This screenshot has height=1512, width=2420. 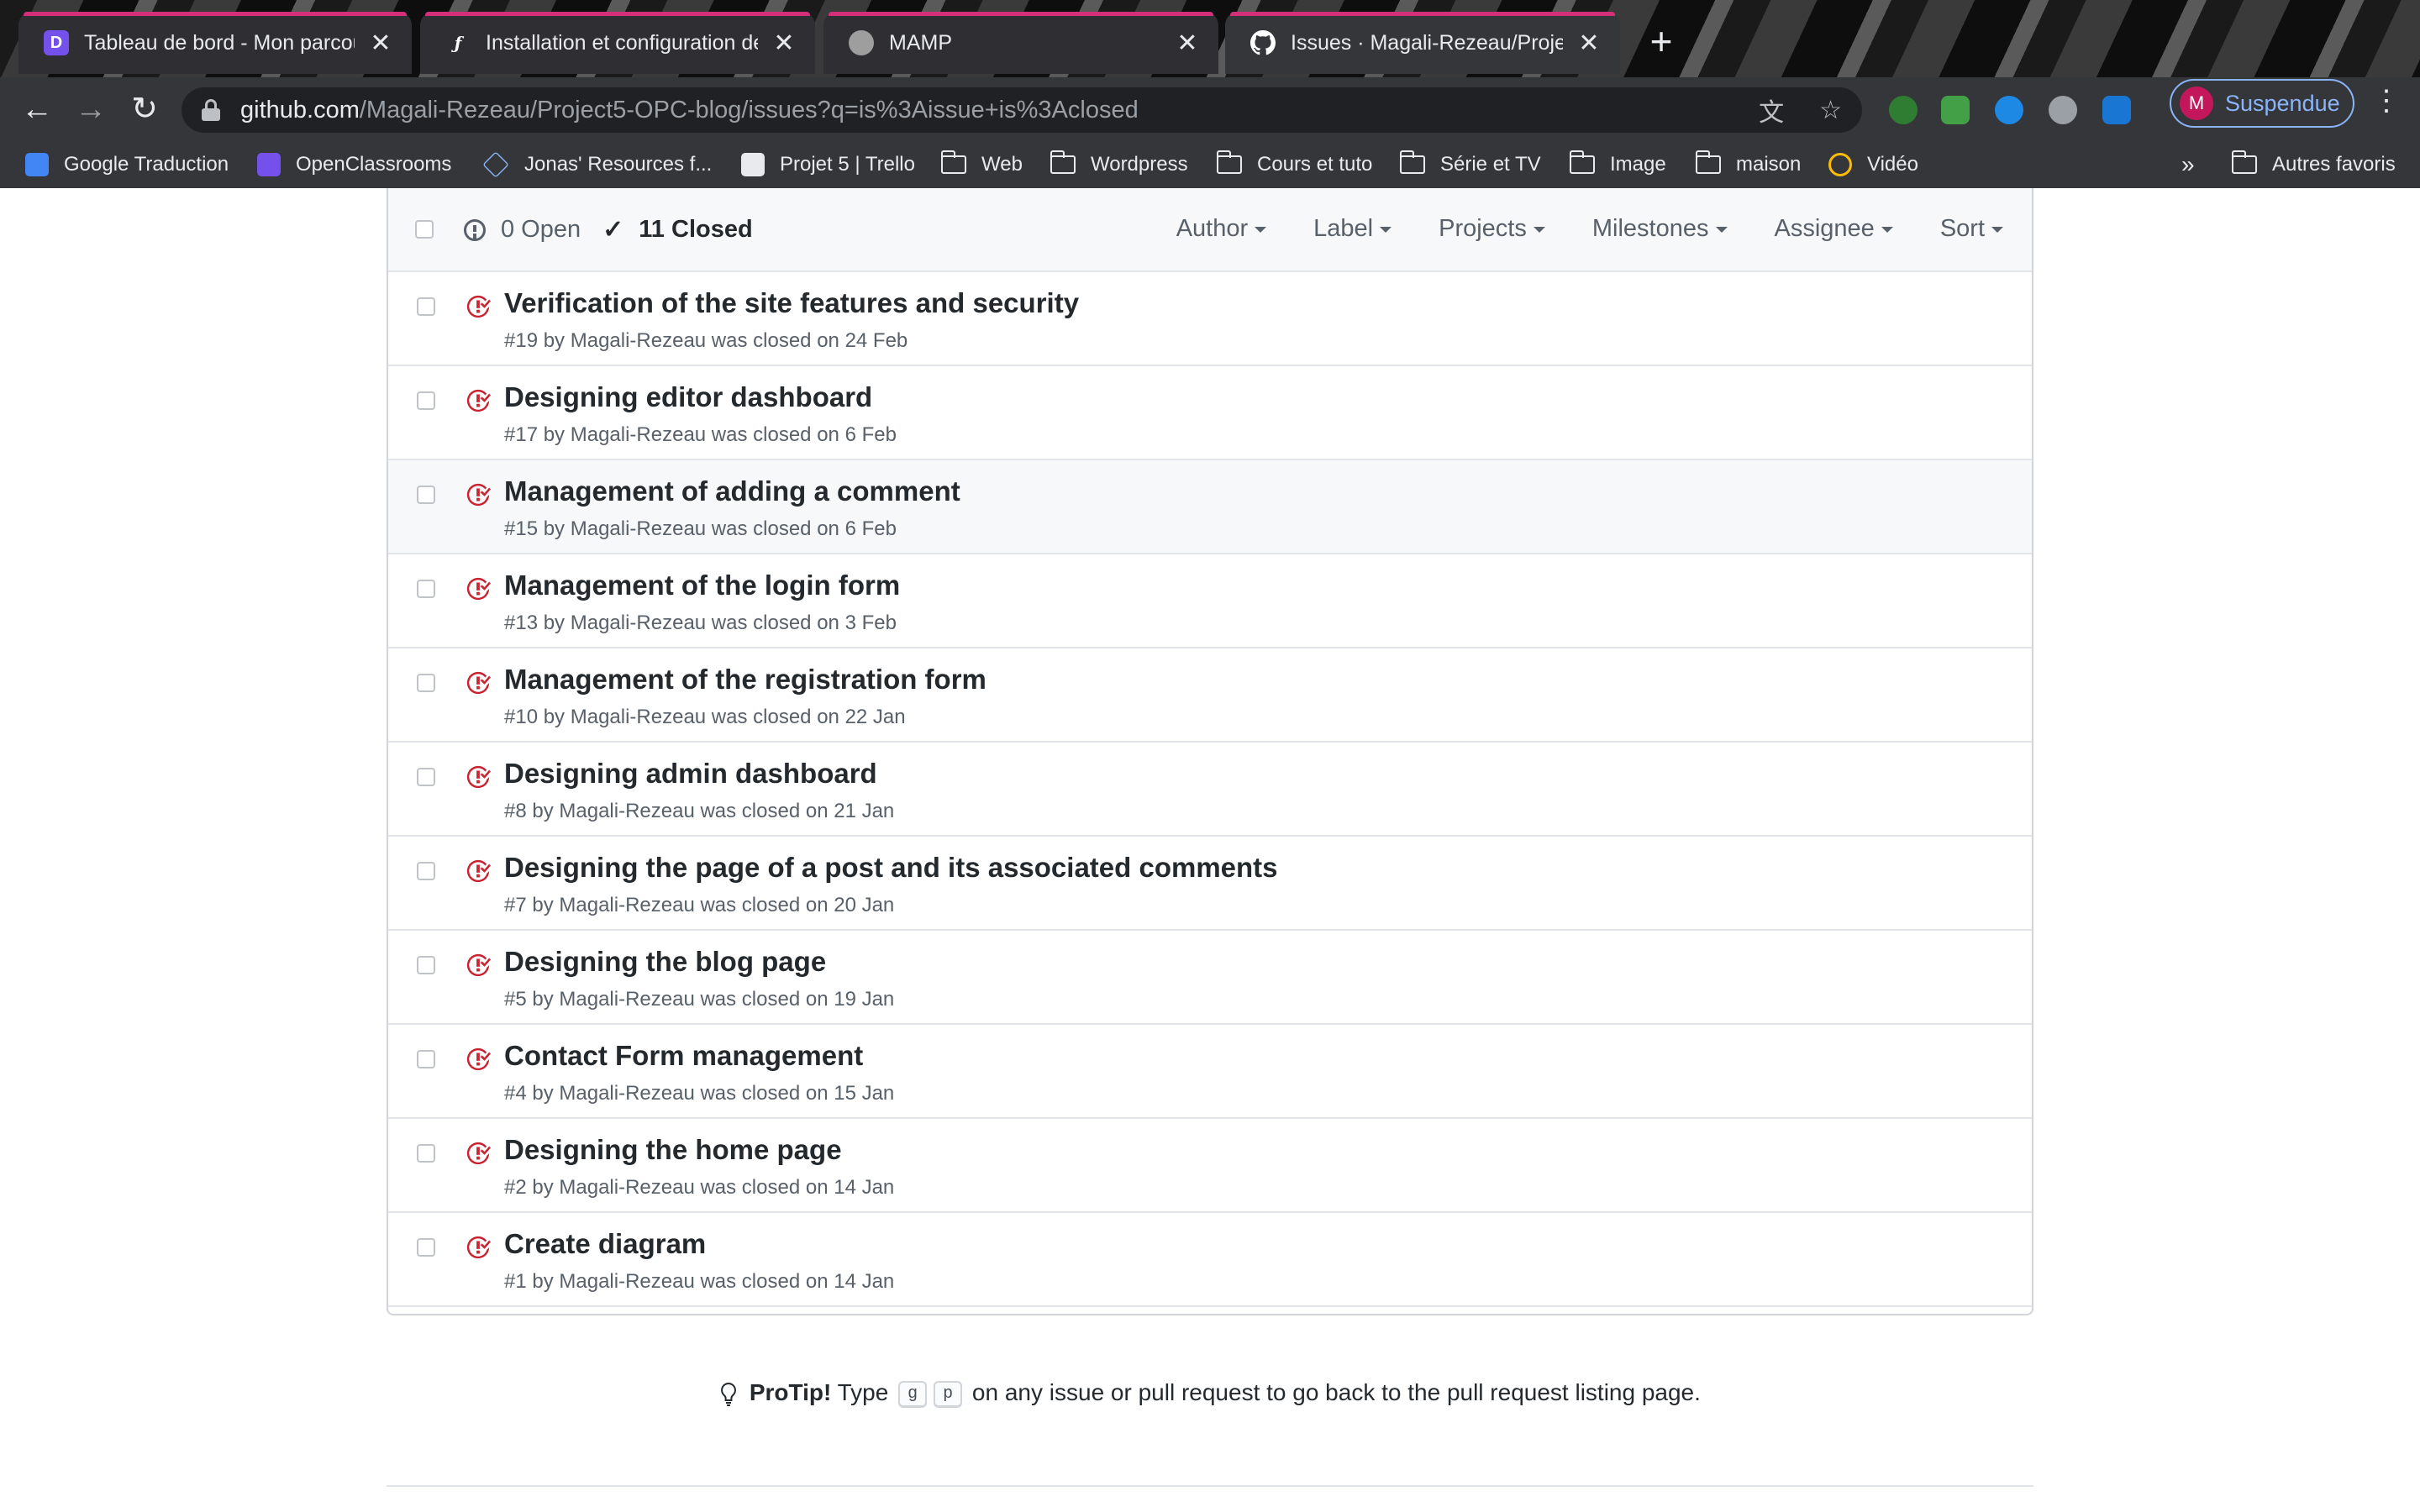 What do you see at coordinates (1638, 164) in the screenshot?
I see `bookmark-label: Image` at bounding box center [1638, 164].